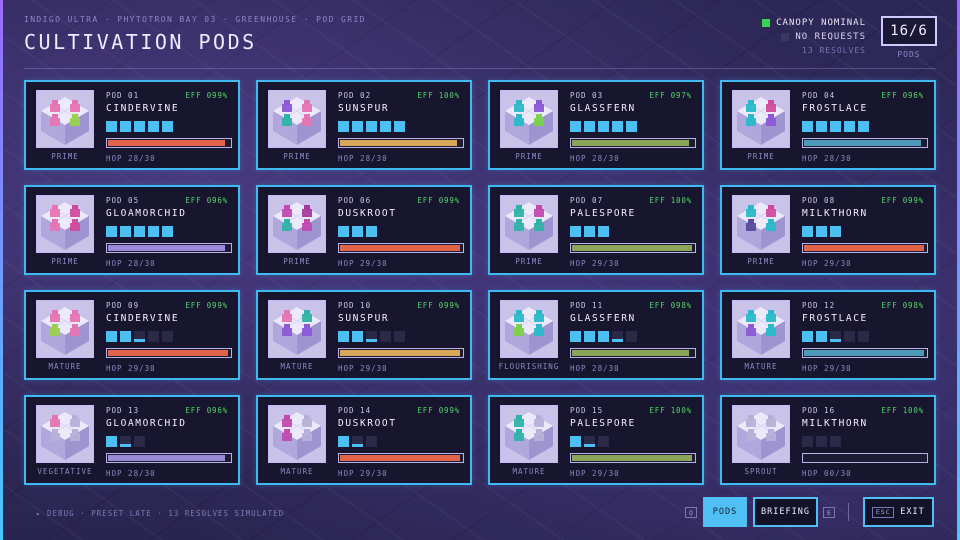 This screenshot has height=540, width=960. Describe the element at coordinates (587, 410) in the screenshot. I see `pod-number: POD 15` at that location.